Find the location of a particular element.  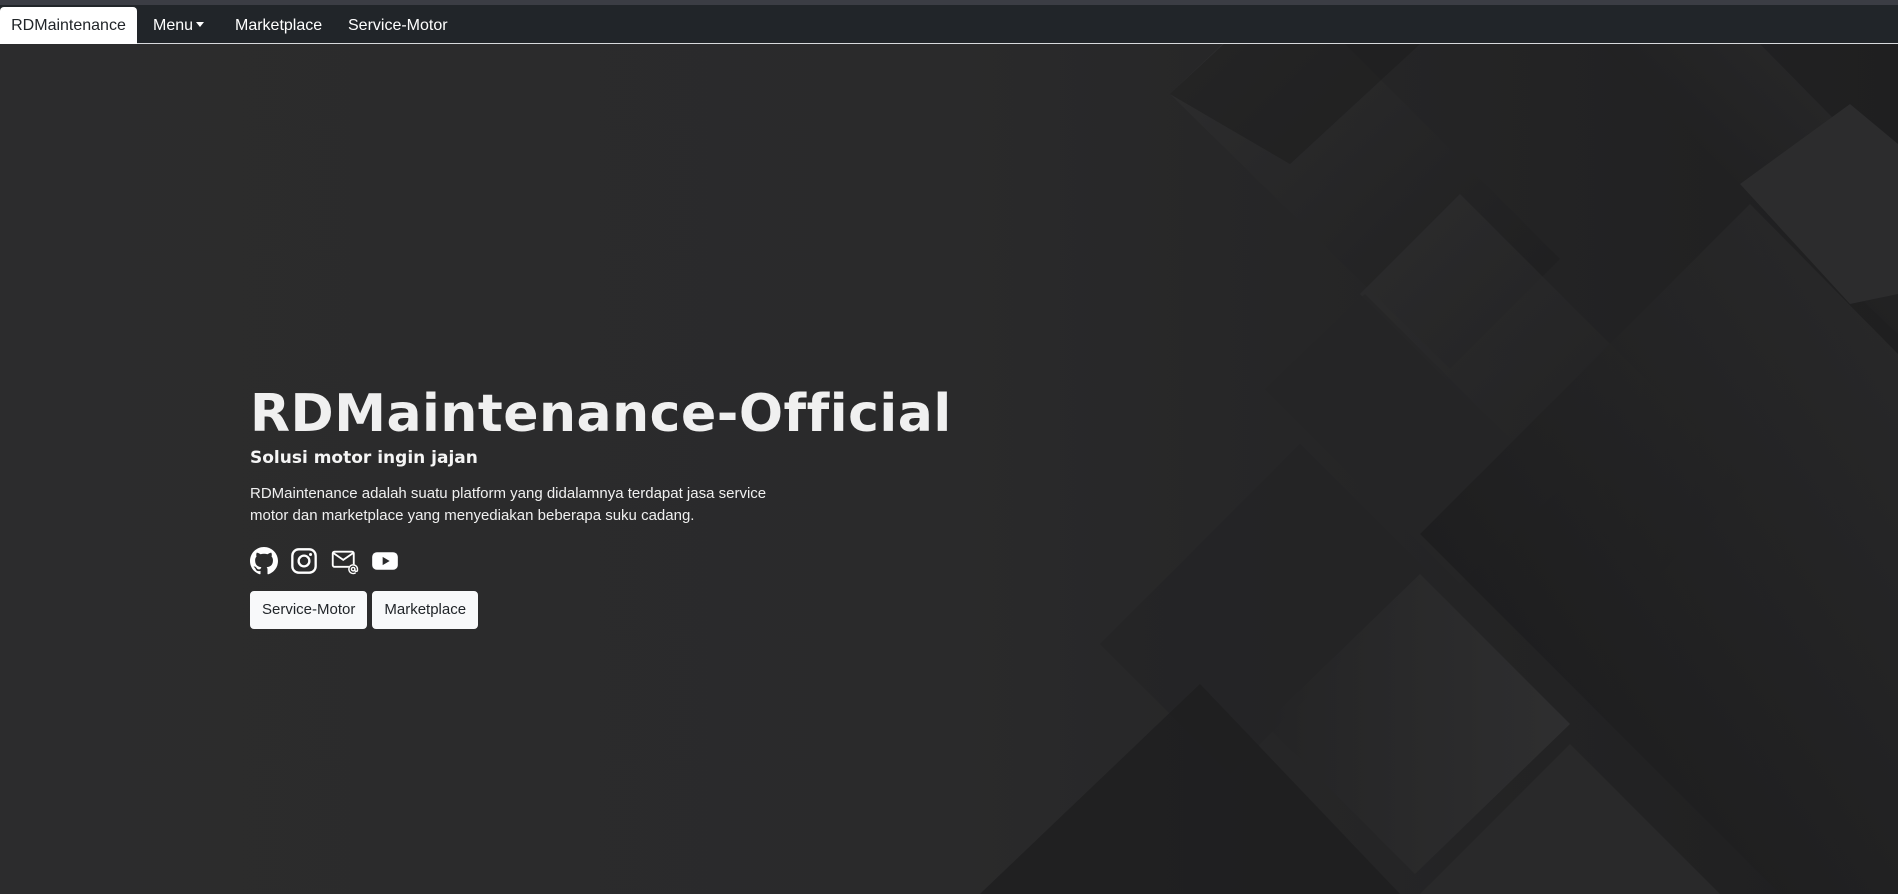

caret-down-icon is located at coordinates (200, 25).